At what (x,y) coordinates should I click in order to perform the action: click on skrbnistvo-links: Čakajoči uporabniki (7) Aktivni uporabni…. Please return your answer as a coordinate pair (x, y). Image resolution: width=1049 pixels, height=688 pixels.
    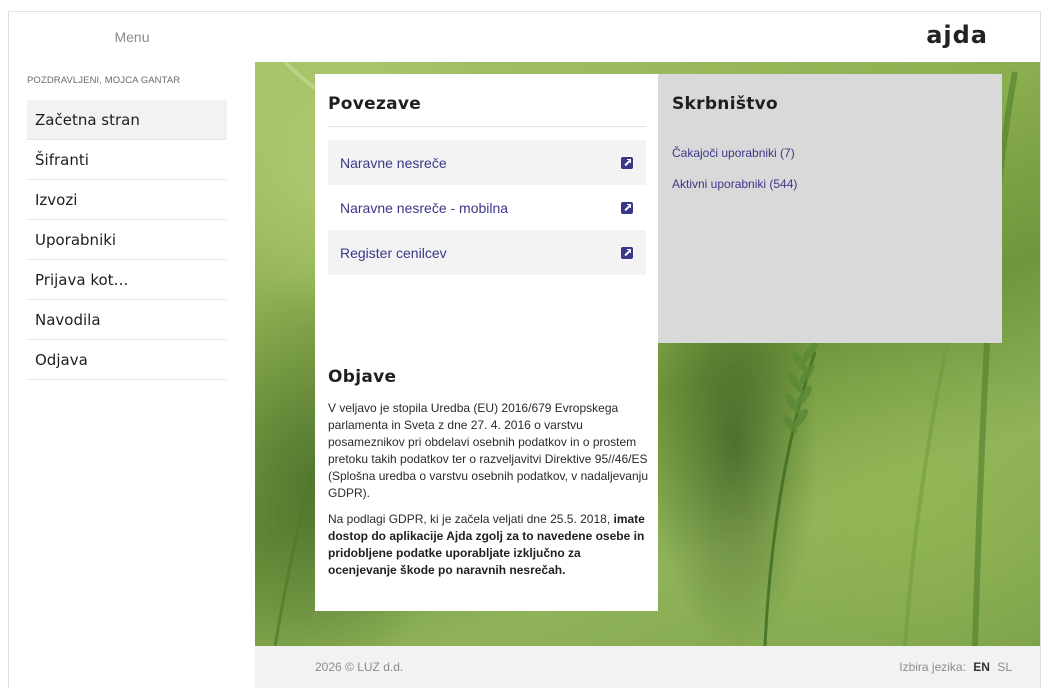
    Looking at the image, I should click on (734, 177).